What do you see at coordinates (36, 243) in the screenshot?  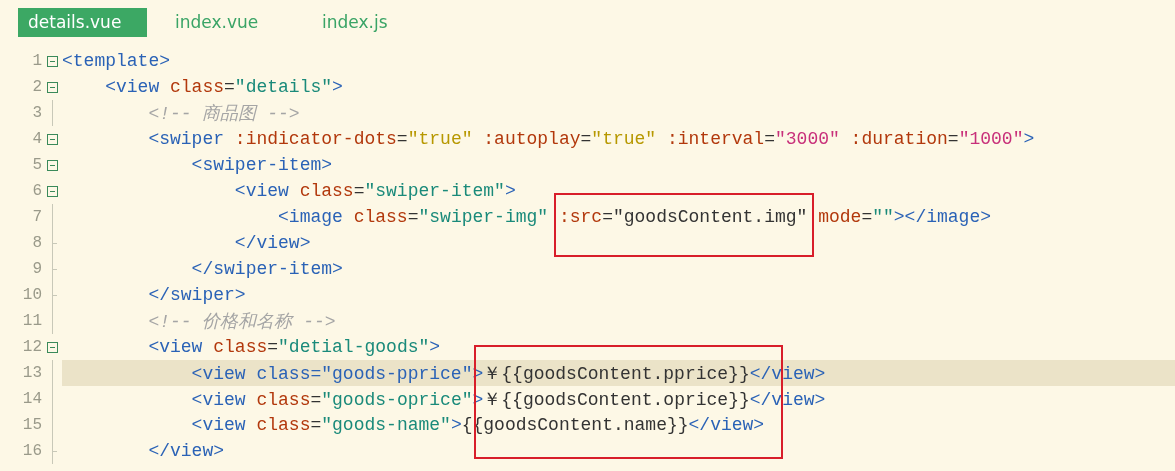 I see `line-number: 8` at bounding box center [36, 243].